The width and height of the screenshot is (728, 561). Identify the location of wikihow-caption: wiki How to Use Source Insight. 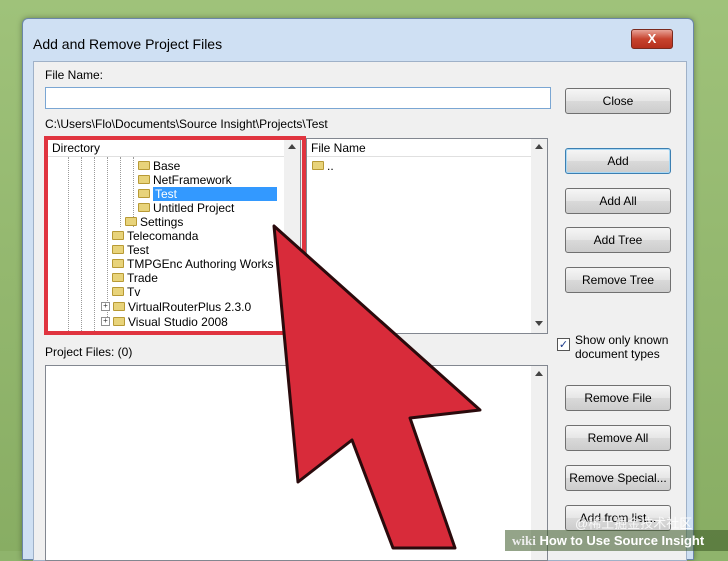
(608, 541).